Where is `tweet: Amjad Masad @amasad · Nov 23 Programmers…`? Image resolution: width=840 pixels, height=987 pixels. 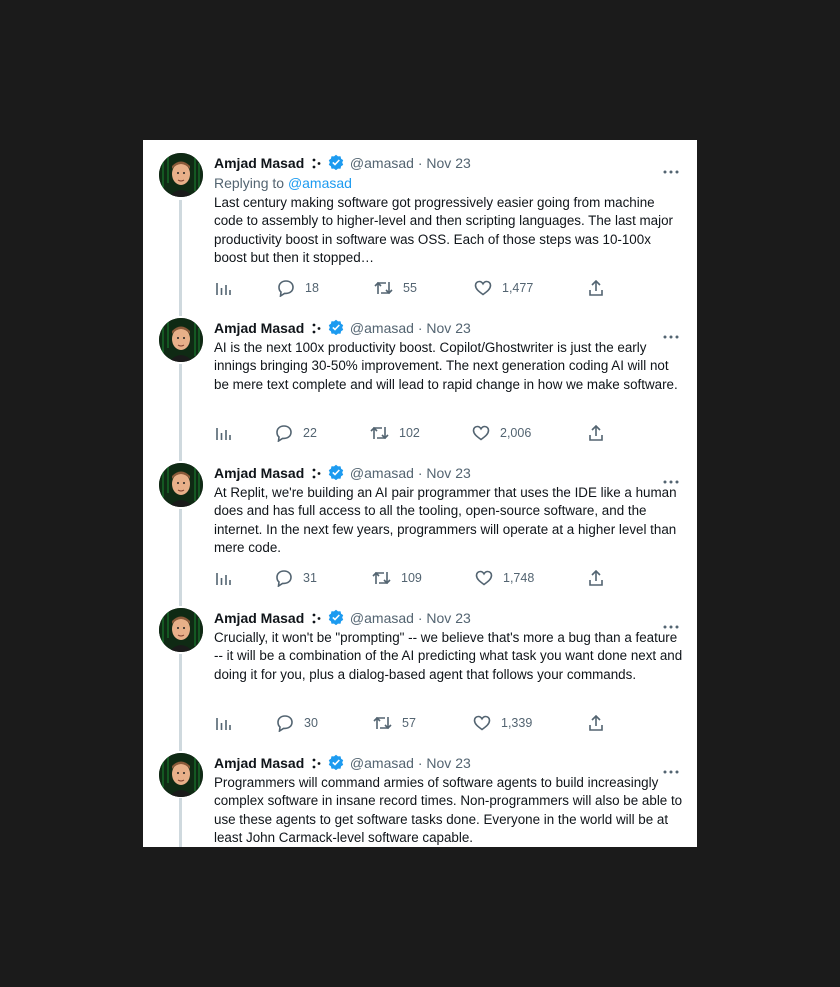 tweet: Amjad Masad @amasad · Nov 23 Programmers… is located at coordinates (420, 793).